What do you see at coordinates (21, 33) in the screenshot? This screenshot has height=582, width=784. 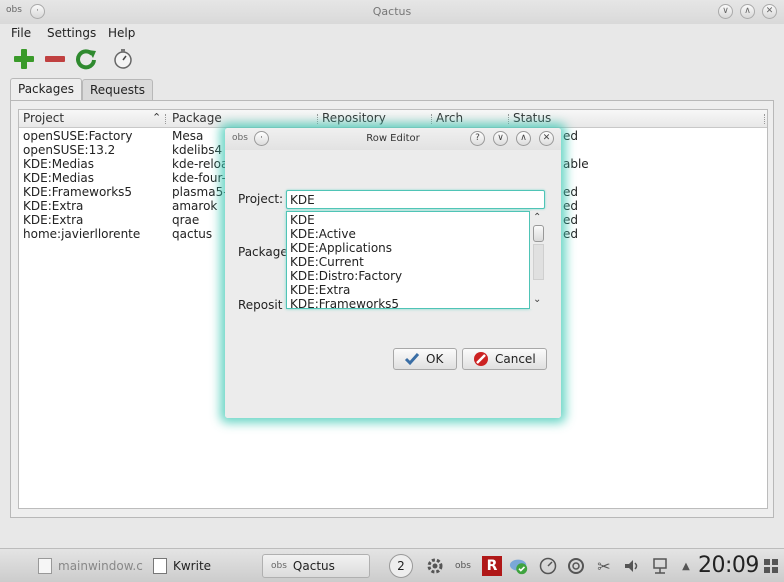 I see `menu-file: File` at bounding box center [21, 33].